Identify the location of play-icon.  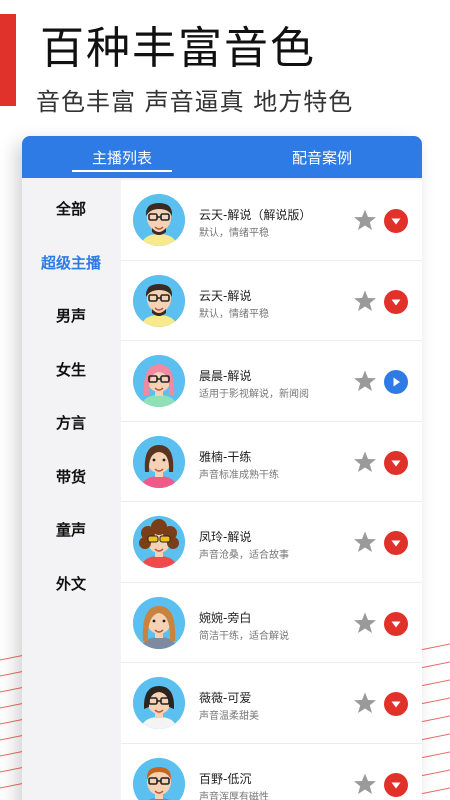
(396, 382).